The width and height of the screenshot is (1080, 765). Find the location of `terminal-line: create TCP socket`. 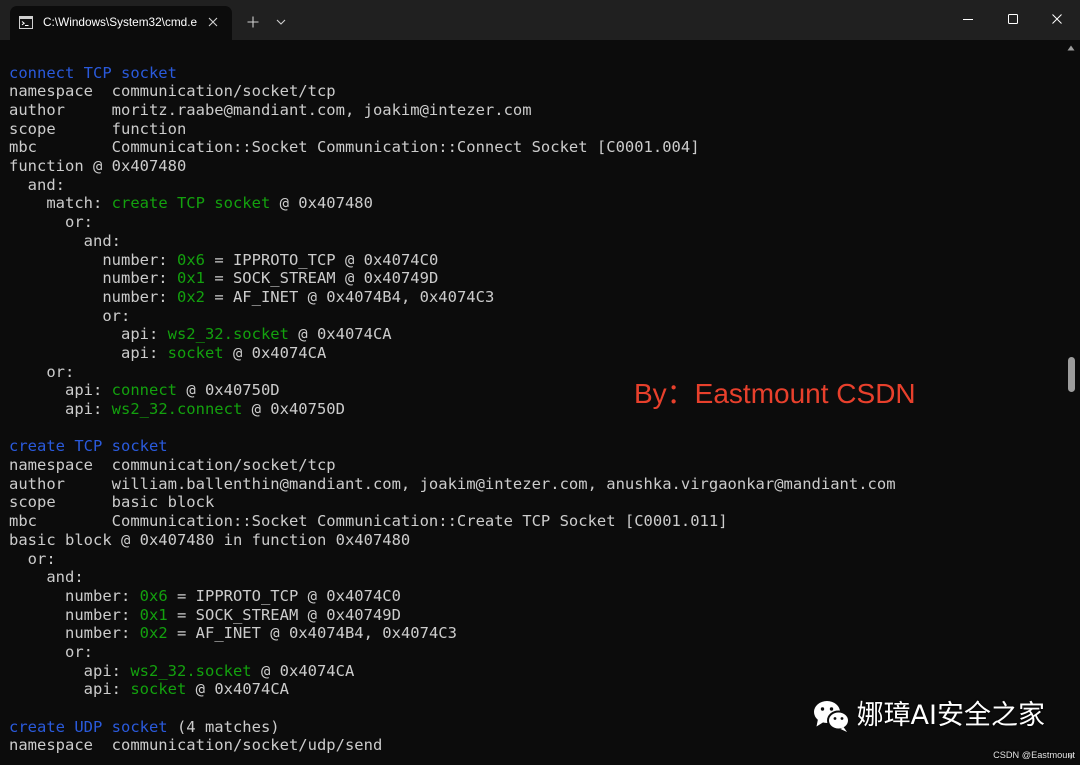

terminal-line: create TCP socket is located at coordinates (452, 446).